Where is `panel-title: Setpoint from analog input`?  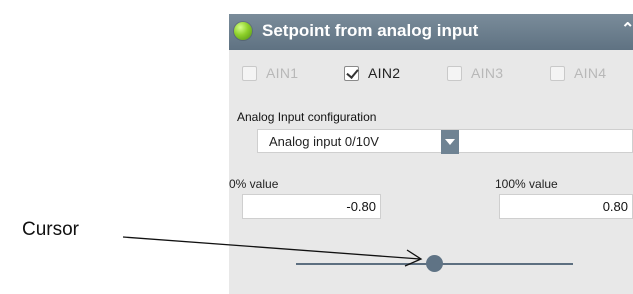 panel-title: Setpoint from analog input is located at coordinates (370, 30).